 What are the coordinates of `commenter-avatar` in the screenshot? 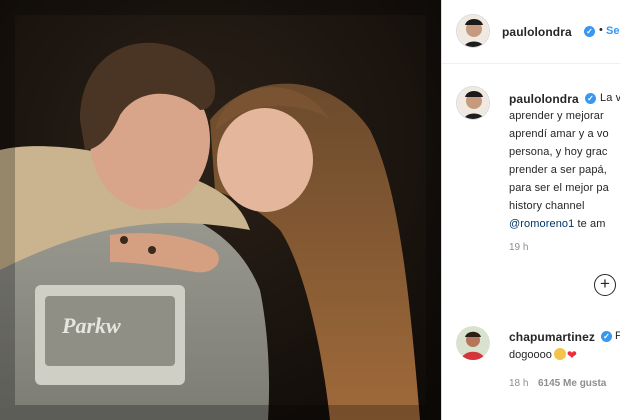 It's located at (473, 343).